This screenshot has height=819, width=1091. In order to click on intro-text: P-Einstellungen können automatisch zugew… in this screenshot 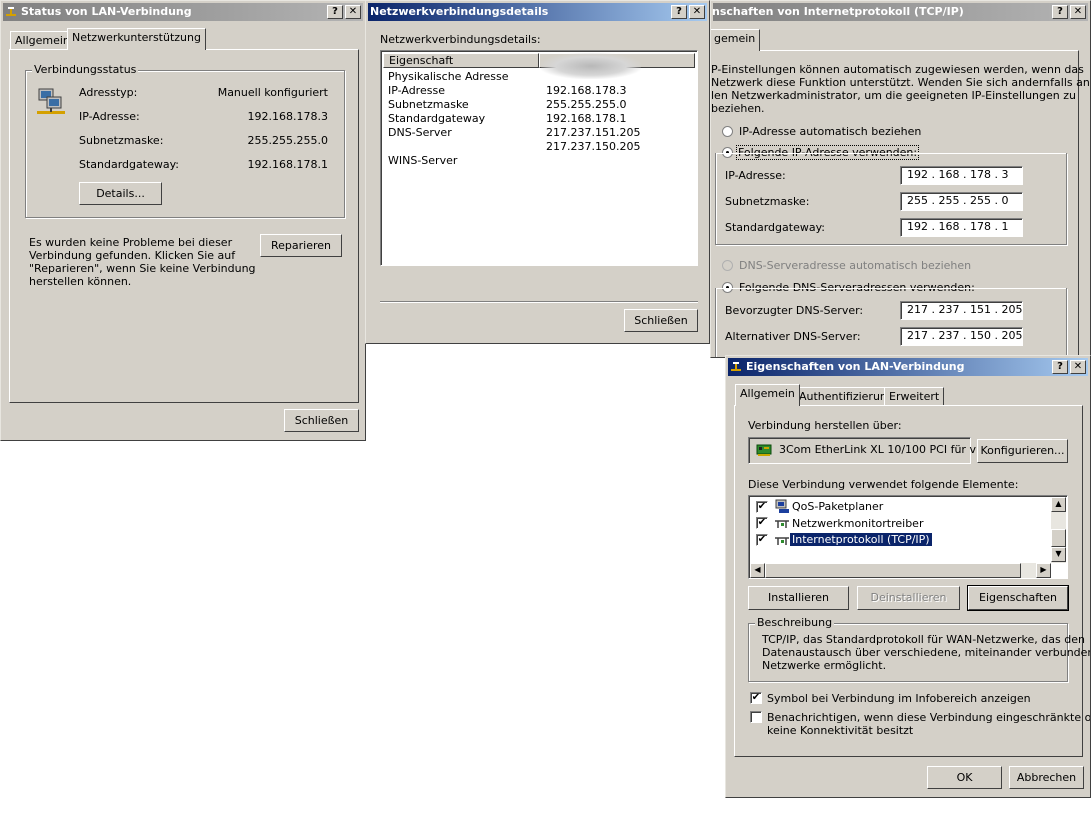, I will do `click(900, 89)`.